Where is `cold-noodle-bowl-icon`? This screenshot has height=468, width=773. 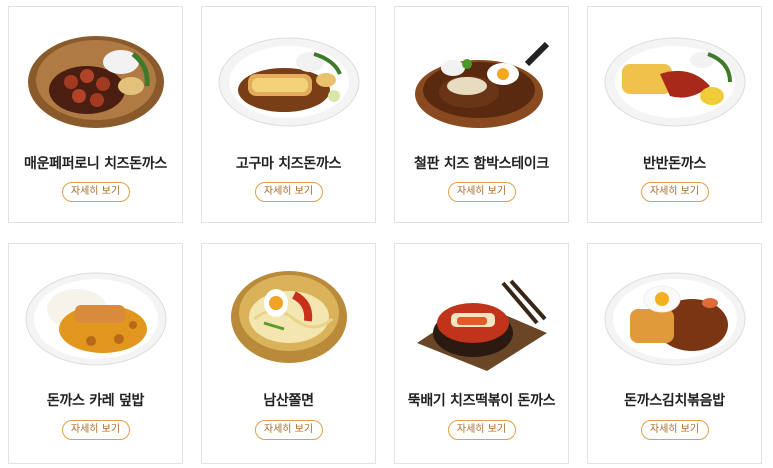 cold-noodle-bowl-icon is located at coordinates (288, 319).